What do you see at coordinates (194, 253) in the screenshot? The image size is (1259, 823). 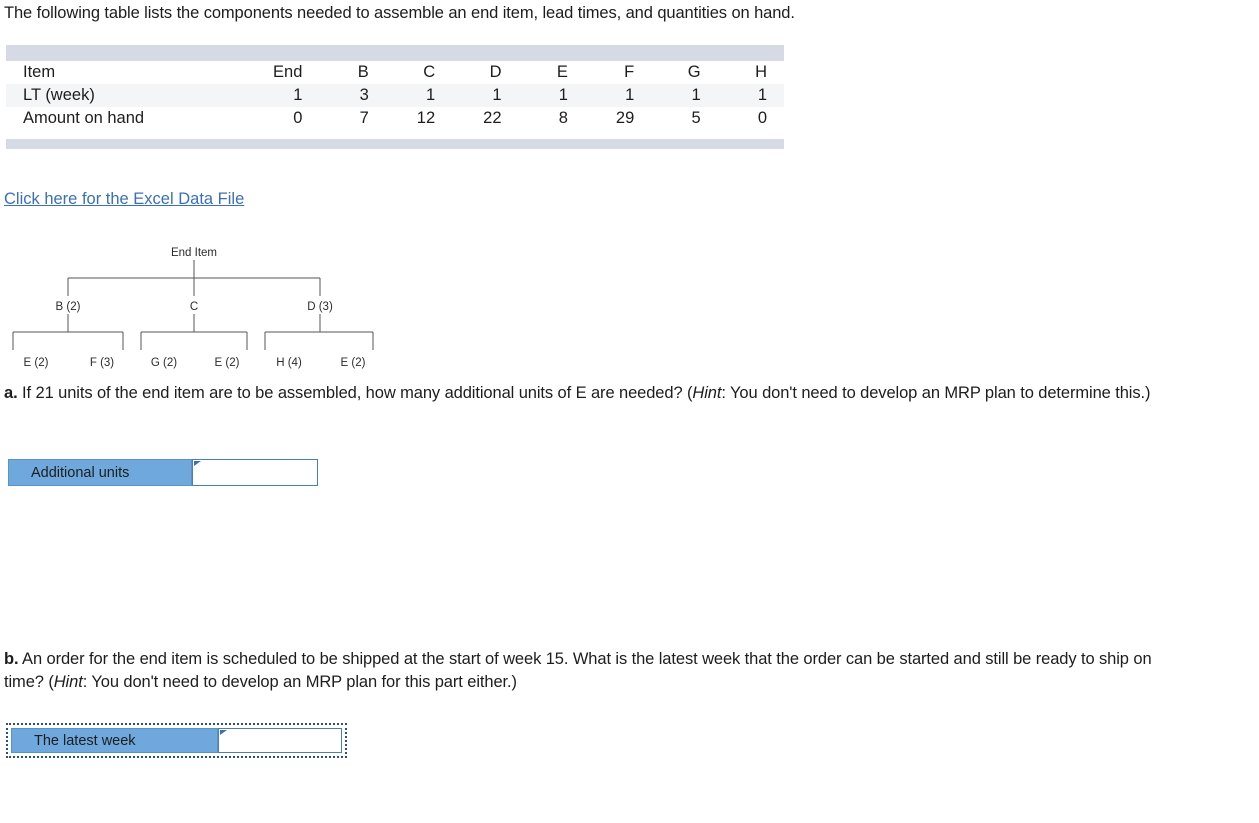 I see `bom-node-root: End Item` at bounding box center [194, 253].